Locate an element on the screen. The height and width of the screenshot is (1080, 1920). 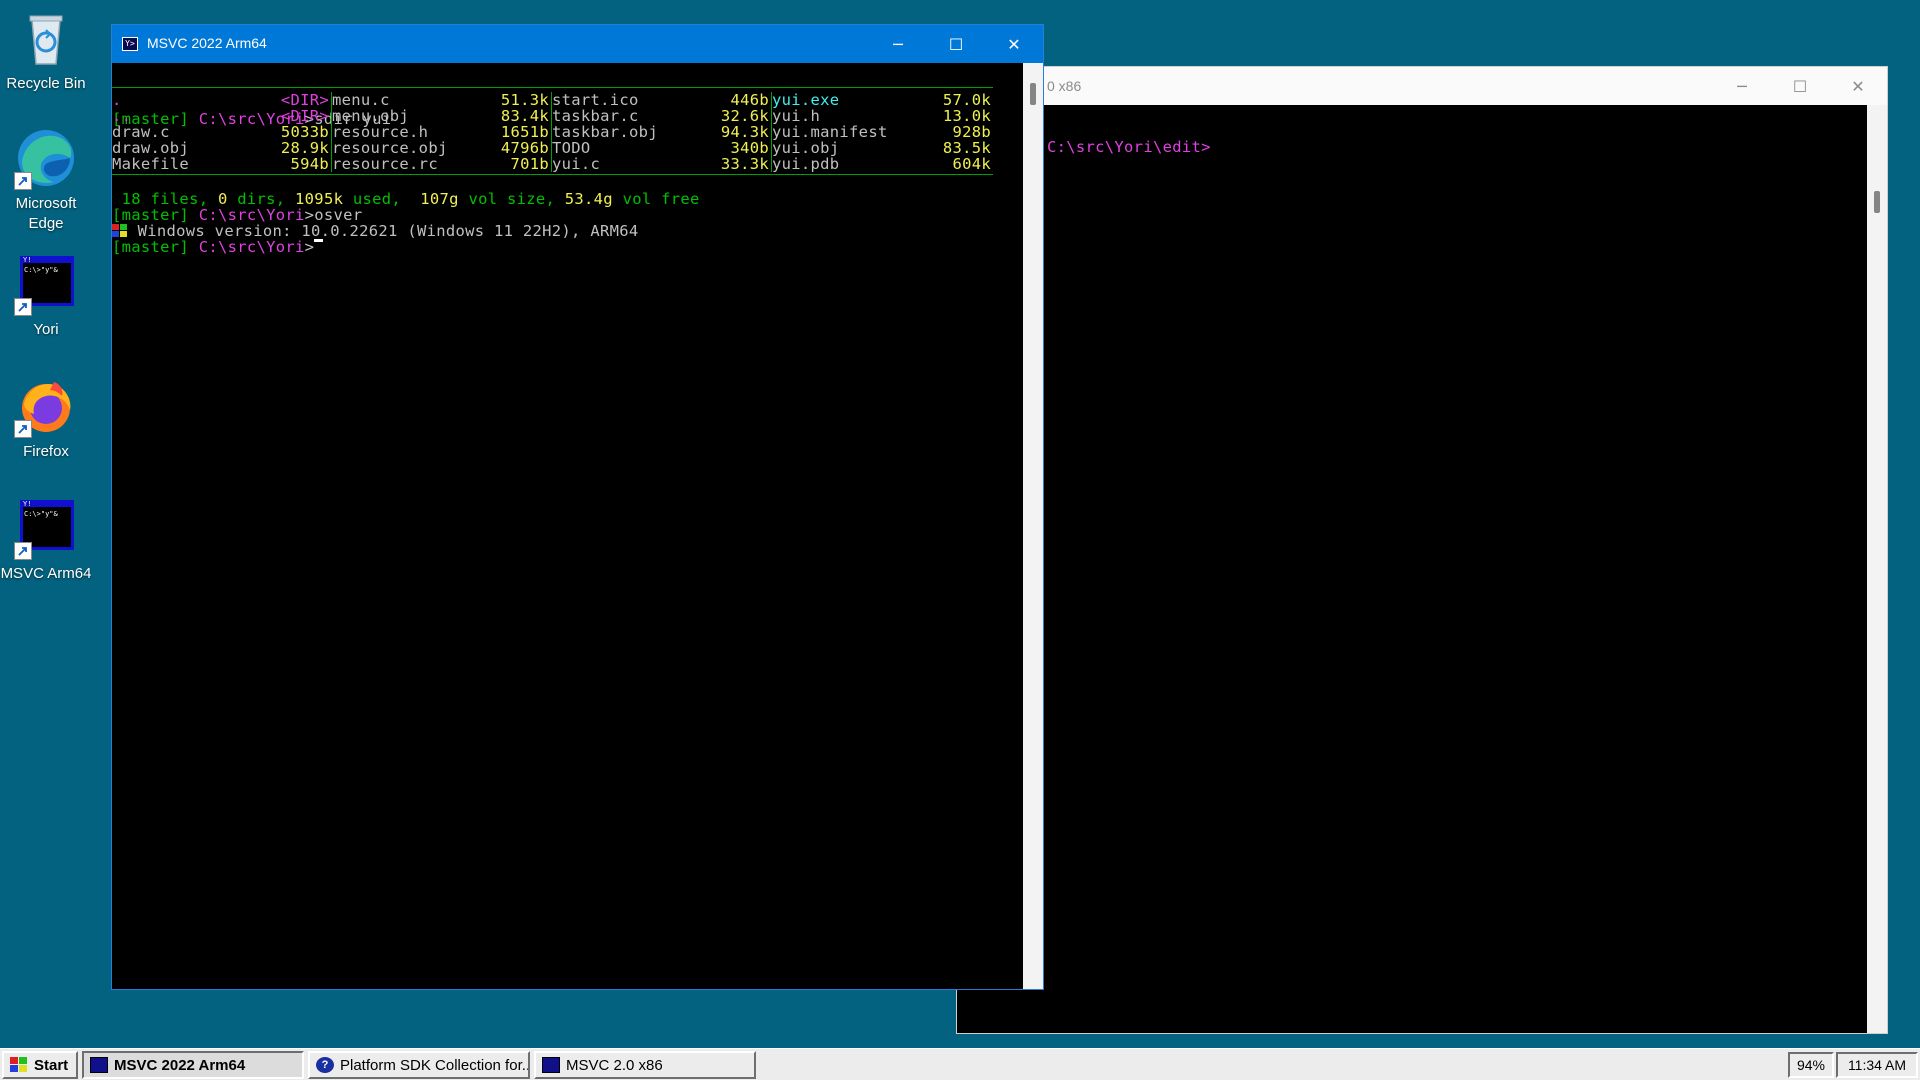
desktop-icon-label: Yori is located at coordinates (46, 329).